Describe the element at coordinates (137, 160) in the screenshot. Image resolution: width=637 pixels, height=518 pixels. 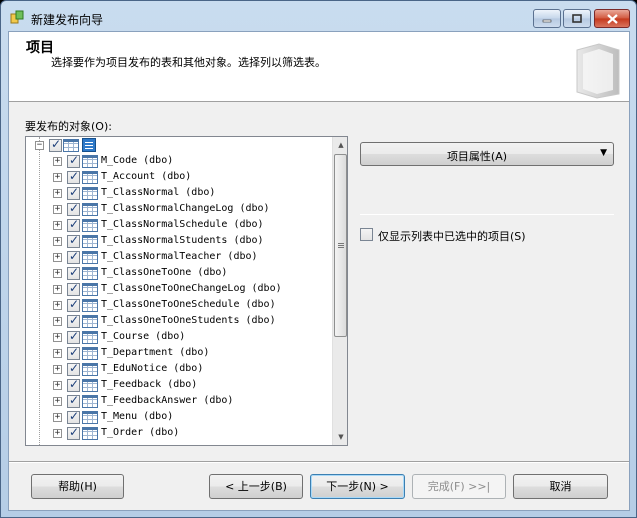
I see `tree-item-label: M_Code (dbo)` at that location.